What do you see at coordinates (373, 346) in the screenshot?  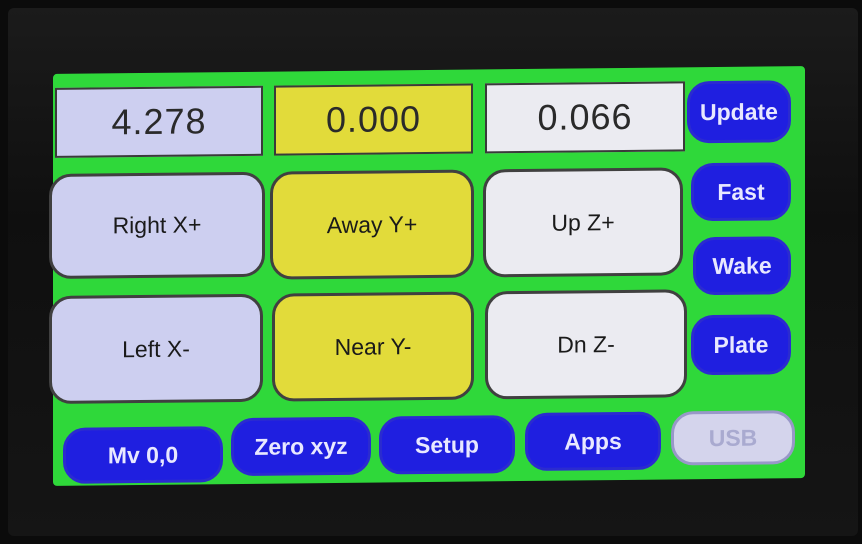 I see `jog-y-minus-button: Near Y-` at bounding box center [373, 346].